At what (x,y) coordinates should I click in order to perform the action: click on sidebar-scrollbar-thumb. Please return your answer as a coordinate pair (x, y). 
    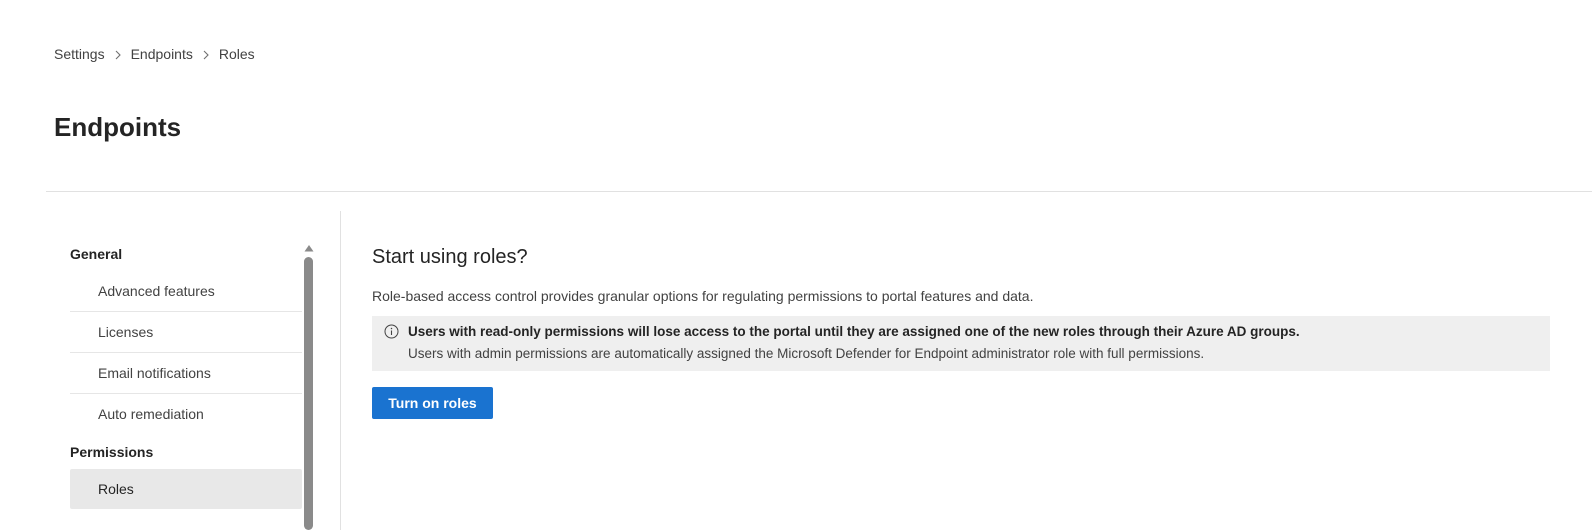
    Looking at the image, I should click on (308, 393).